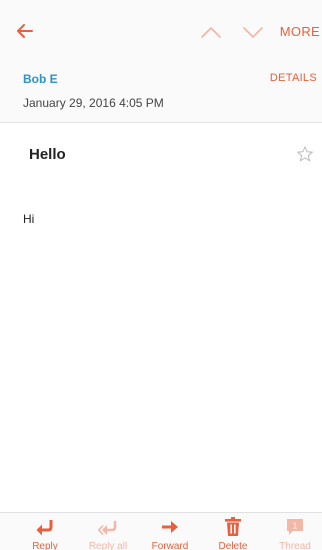 This screenshot has height=550, width=322. I want to click on star-icon, so click(305, 154).